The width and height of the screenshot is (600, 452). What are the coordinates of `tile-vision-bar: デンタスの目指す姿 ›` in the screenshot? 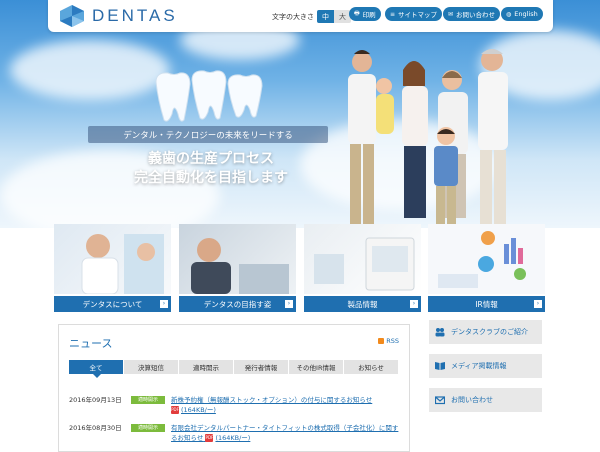 It's located at (237, 304).